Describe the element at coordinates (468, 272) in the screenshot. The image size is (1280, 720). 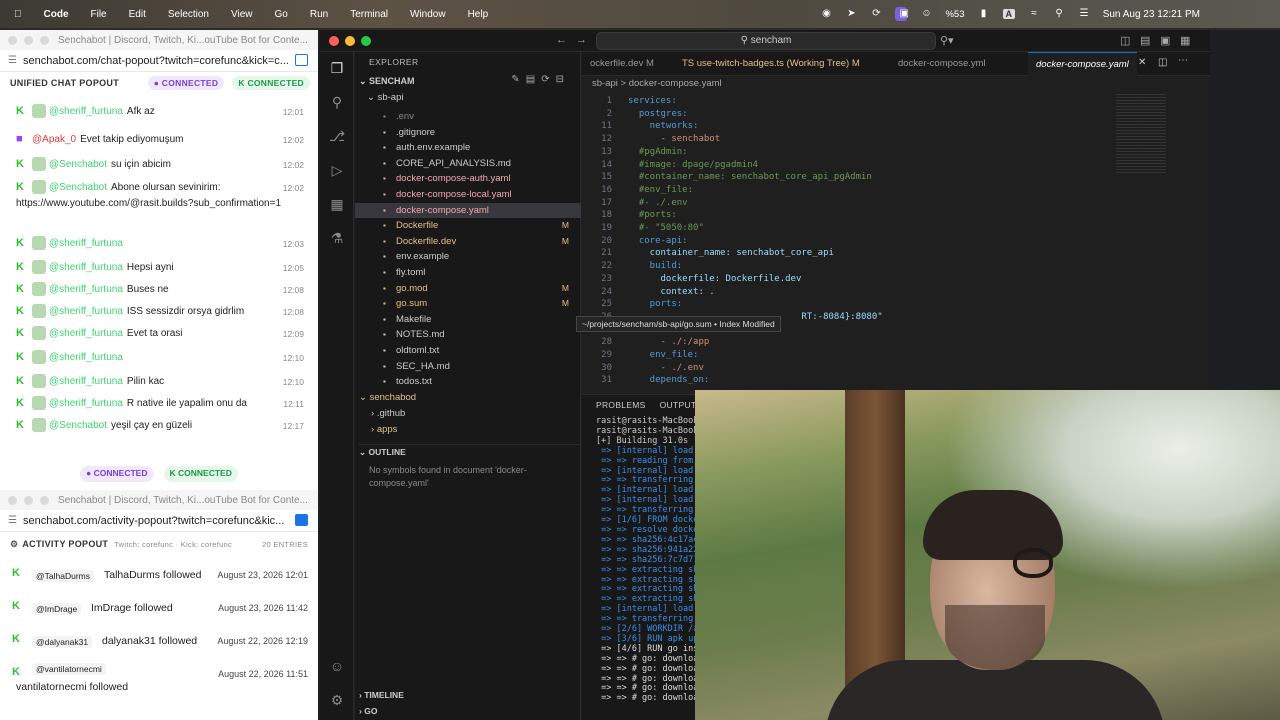
I see `file-item: ▪ fly.toml` at that location.